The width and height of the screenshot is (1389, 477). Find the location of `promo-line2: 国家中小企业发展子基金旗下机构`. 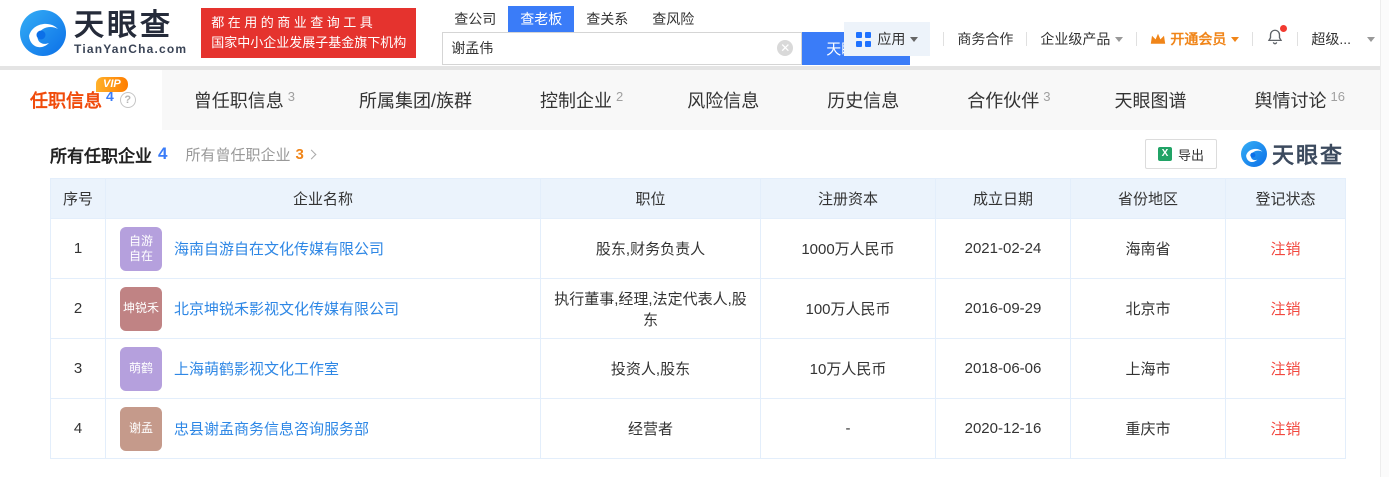

promo-line2: 国家中小企业发展子基金旗下机构 is located at coordinates (309, 42).